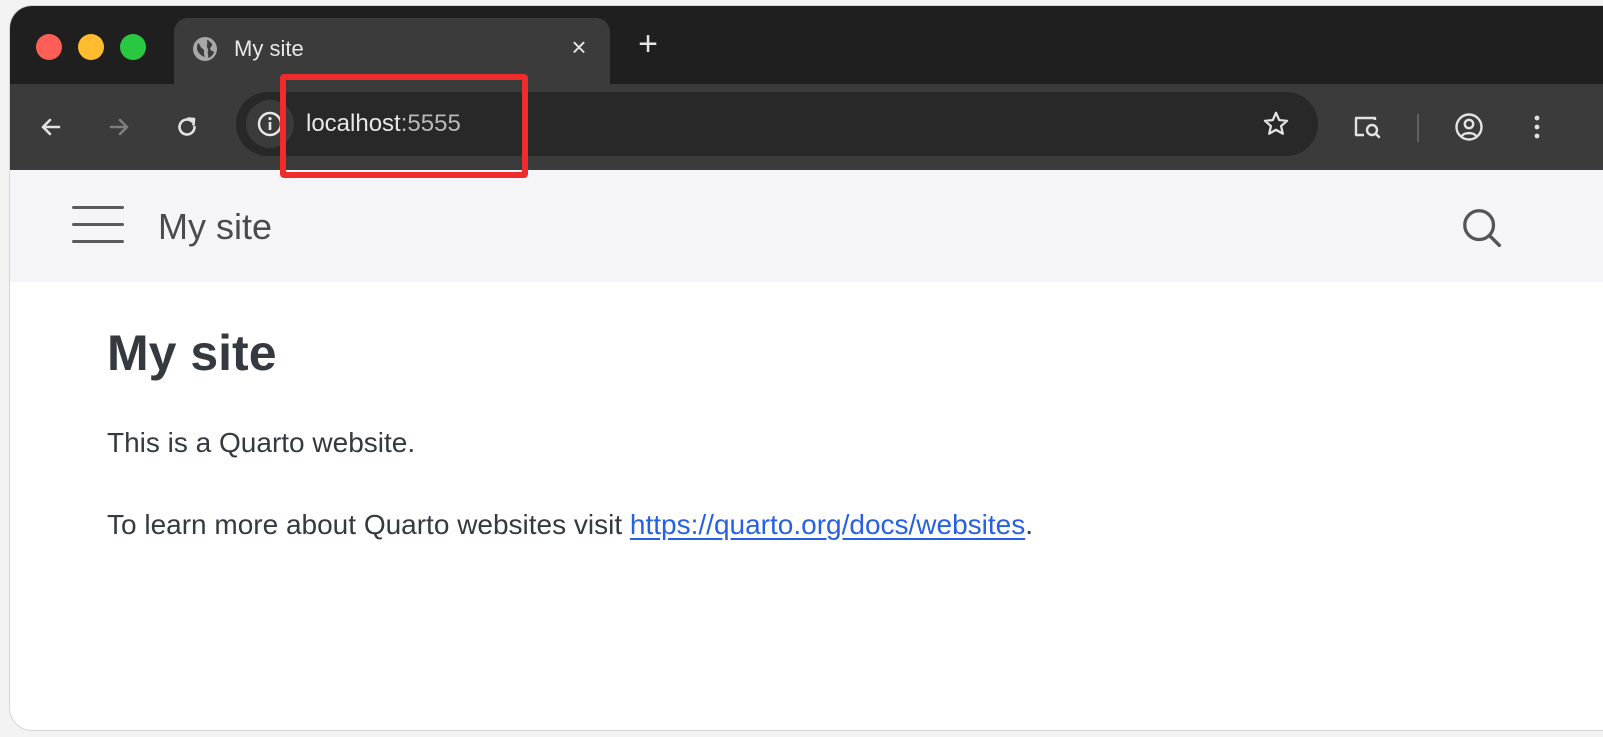 The width and height of the screenshot is (1603, 737). Describe the element at coordinates (806, 47) in the screenshot. I see `tab-bar: My site × +` at that location.